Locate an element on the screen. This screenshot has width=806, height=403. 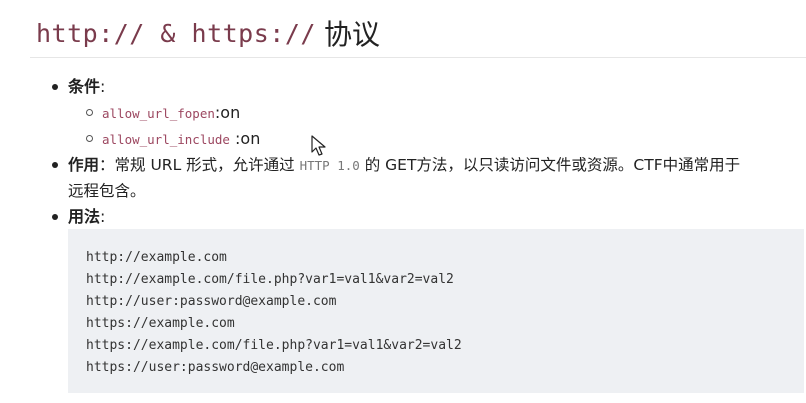
usage-desc-text-after: 的 GET方法，以只读访问文件或资源。CTF中通常用于 is located at coordinates (550, 165).